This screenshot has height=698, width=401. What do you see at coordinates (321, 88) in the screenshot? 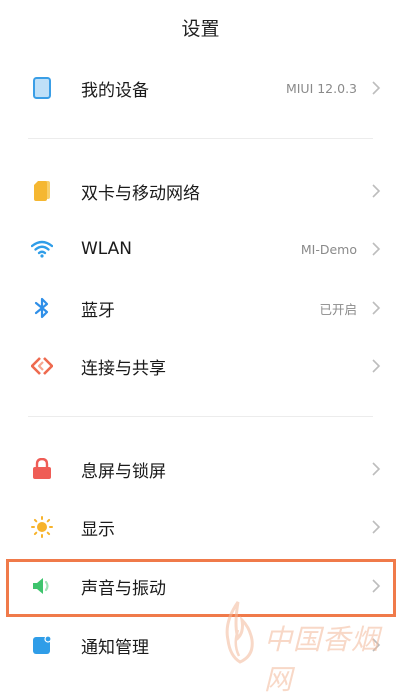
I see `settings-item-value: MIUI 12.0.3` at bounding box center [321, 88].